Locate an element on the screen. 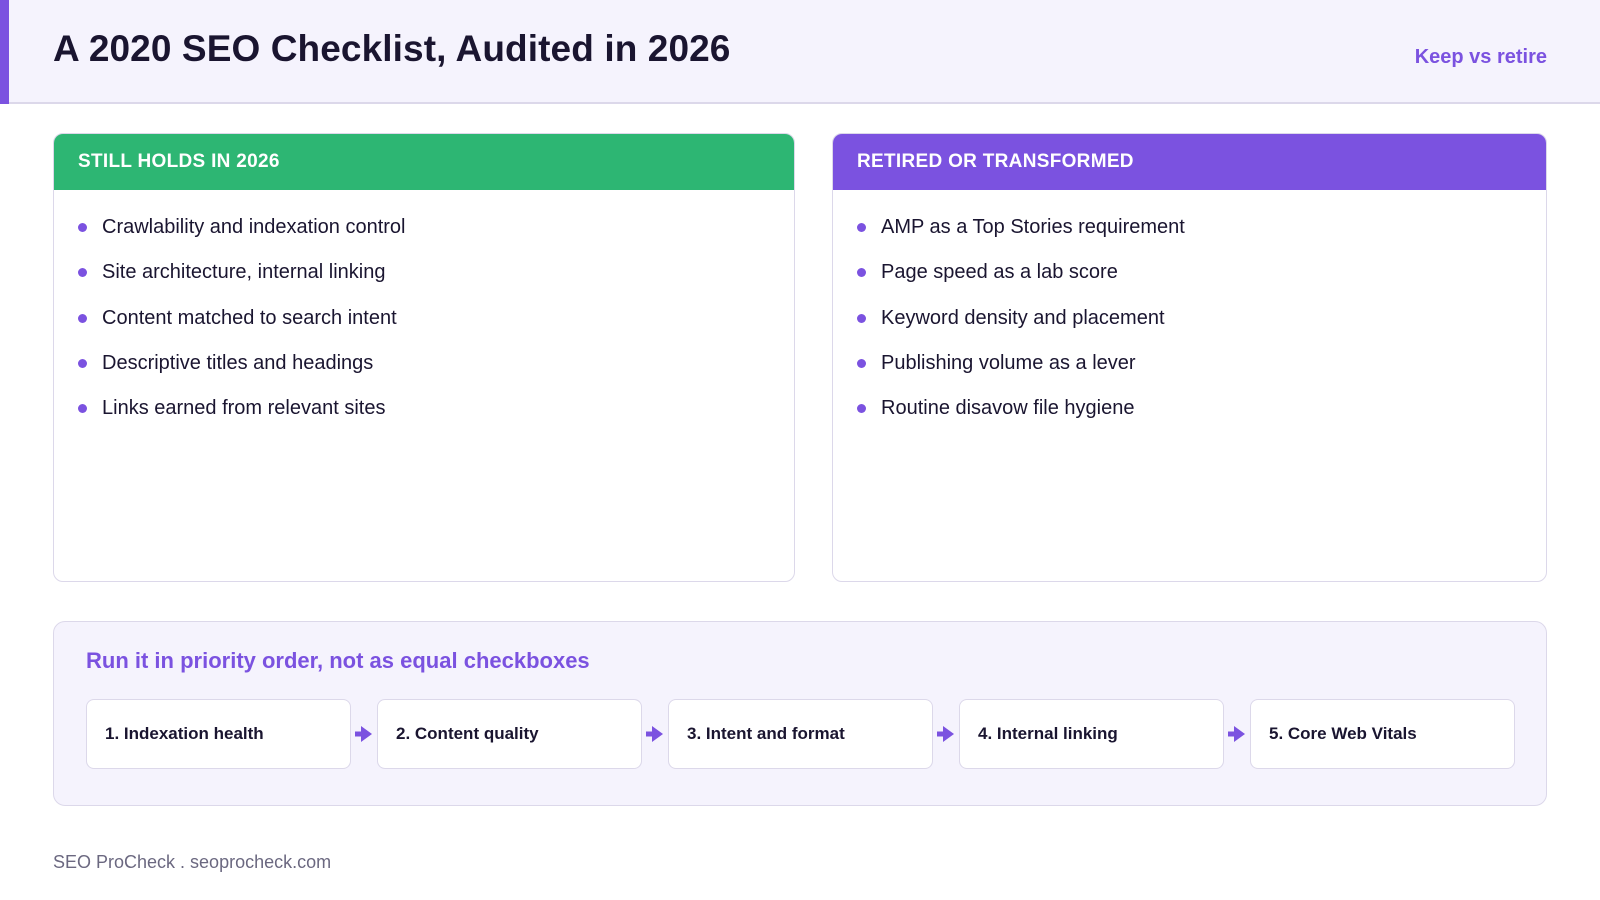 This screenshot has height=900, width=1600. list-item: Publishing volume as a lever is located at coordinates (1201, 363).